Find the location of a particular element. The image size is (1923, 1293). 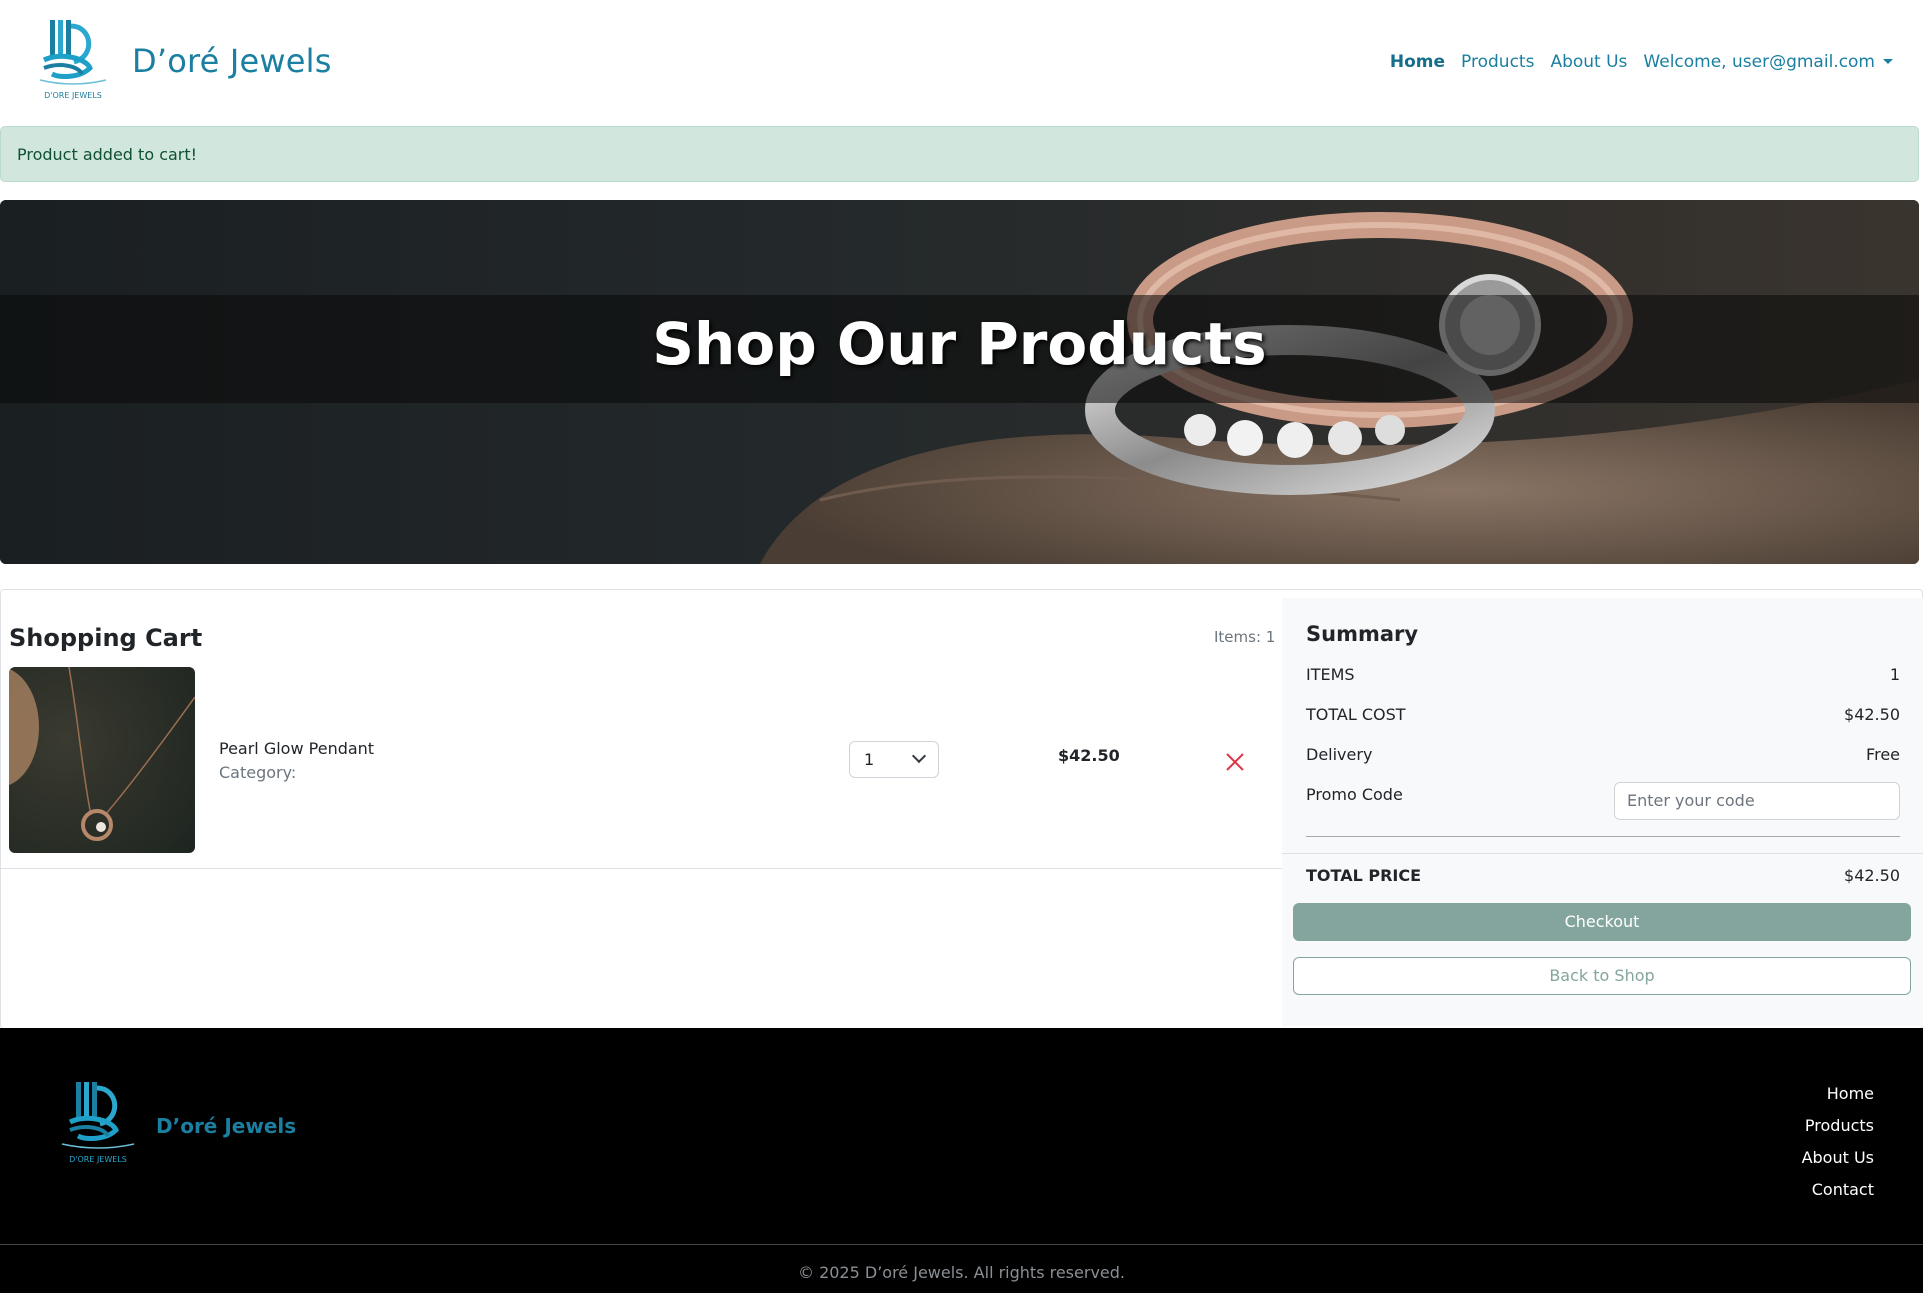

product-image is located at coordinates (102, 760).